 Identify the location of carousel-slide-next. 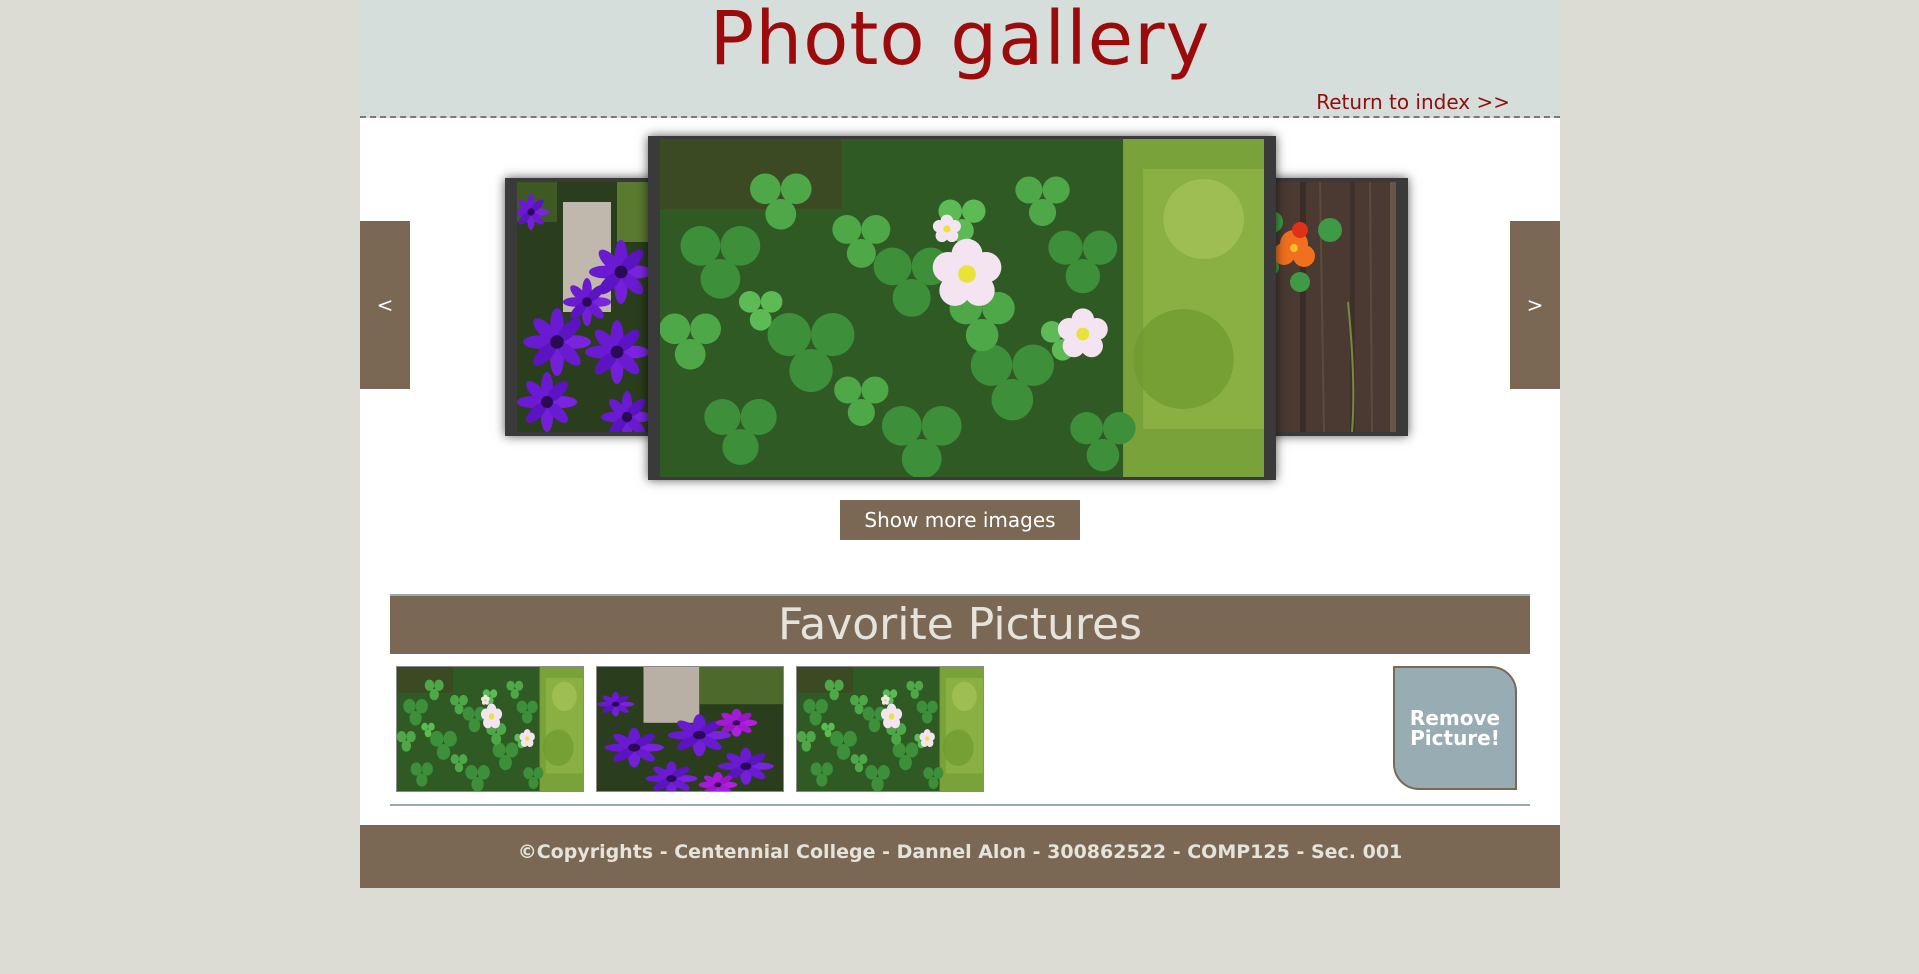
(1334, 307).